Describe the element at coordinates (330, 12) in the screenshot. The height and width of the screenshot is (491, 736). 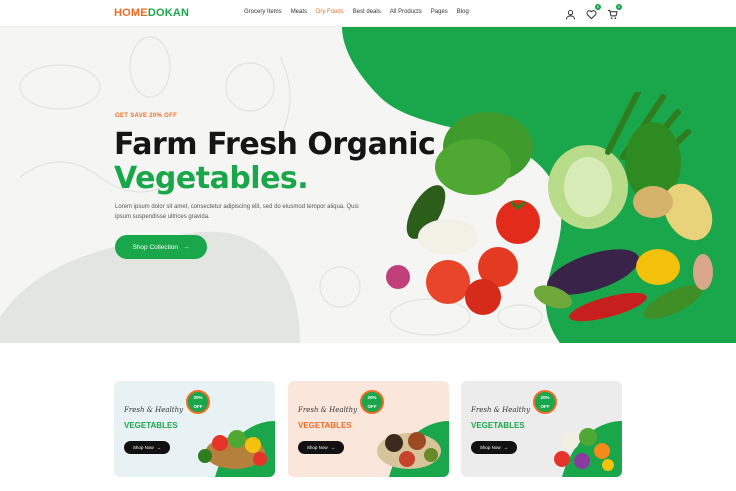
I see `nav-item-dry-foods: Dry Foods` at that location.